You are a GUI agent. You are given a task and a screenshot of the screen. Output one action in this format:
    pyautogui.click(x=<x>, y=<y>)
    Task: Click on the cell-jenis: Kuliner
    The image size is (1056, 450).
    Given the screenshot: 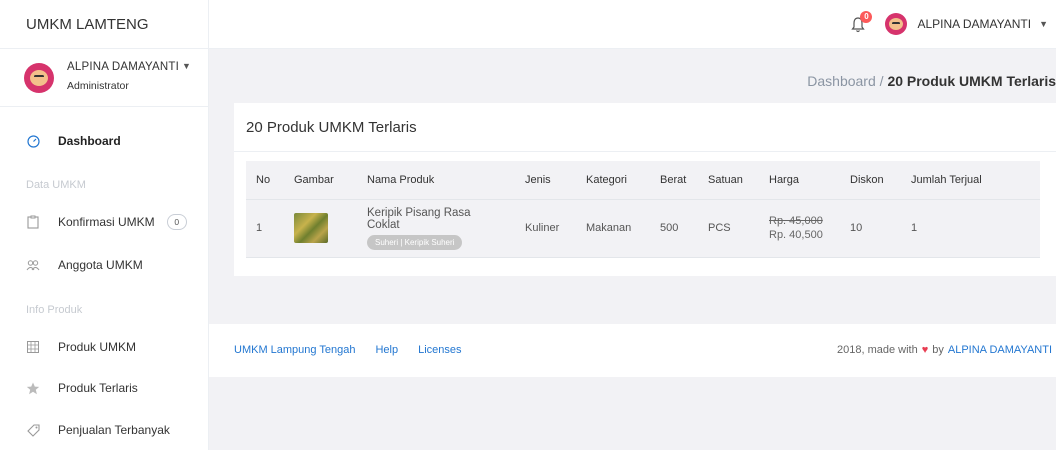 What is the action you would take?
    pyautogui.click(x=545, y=228)
    